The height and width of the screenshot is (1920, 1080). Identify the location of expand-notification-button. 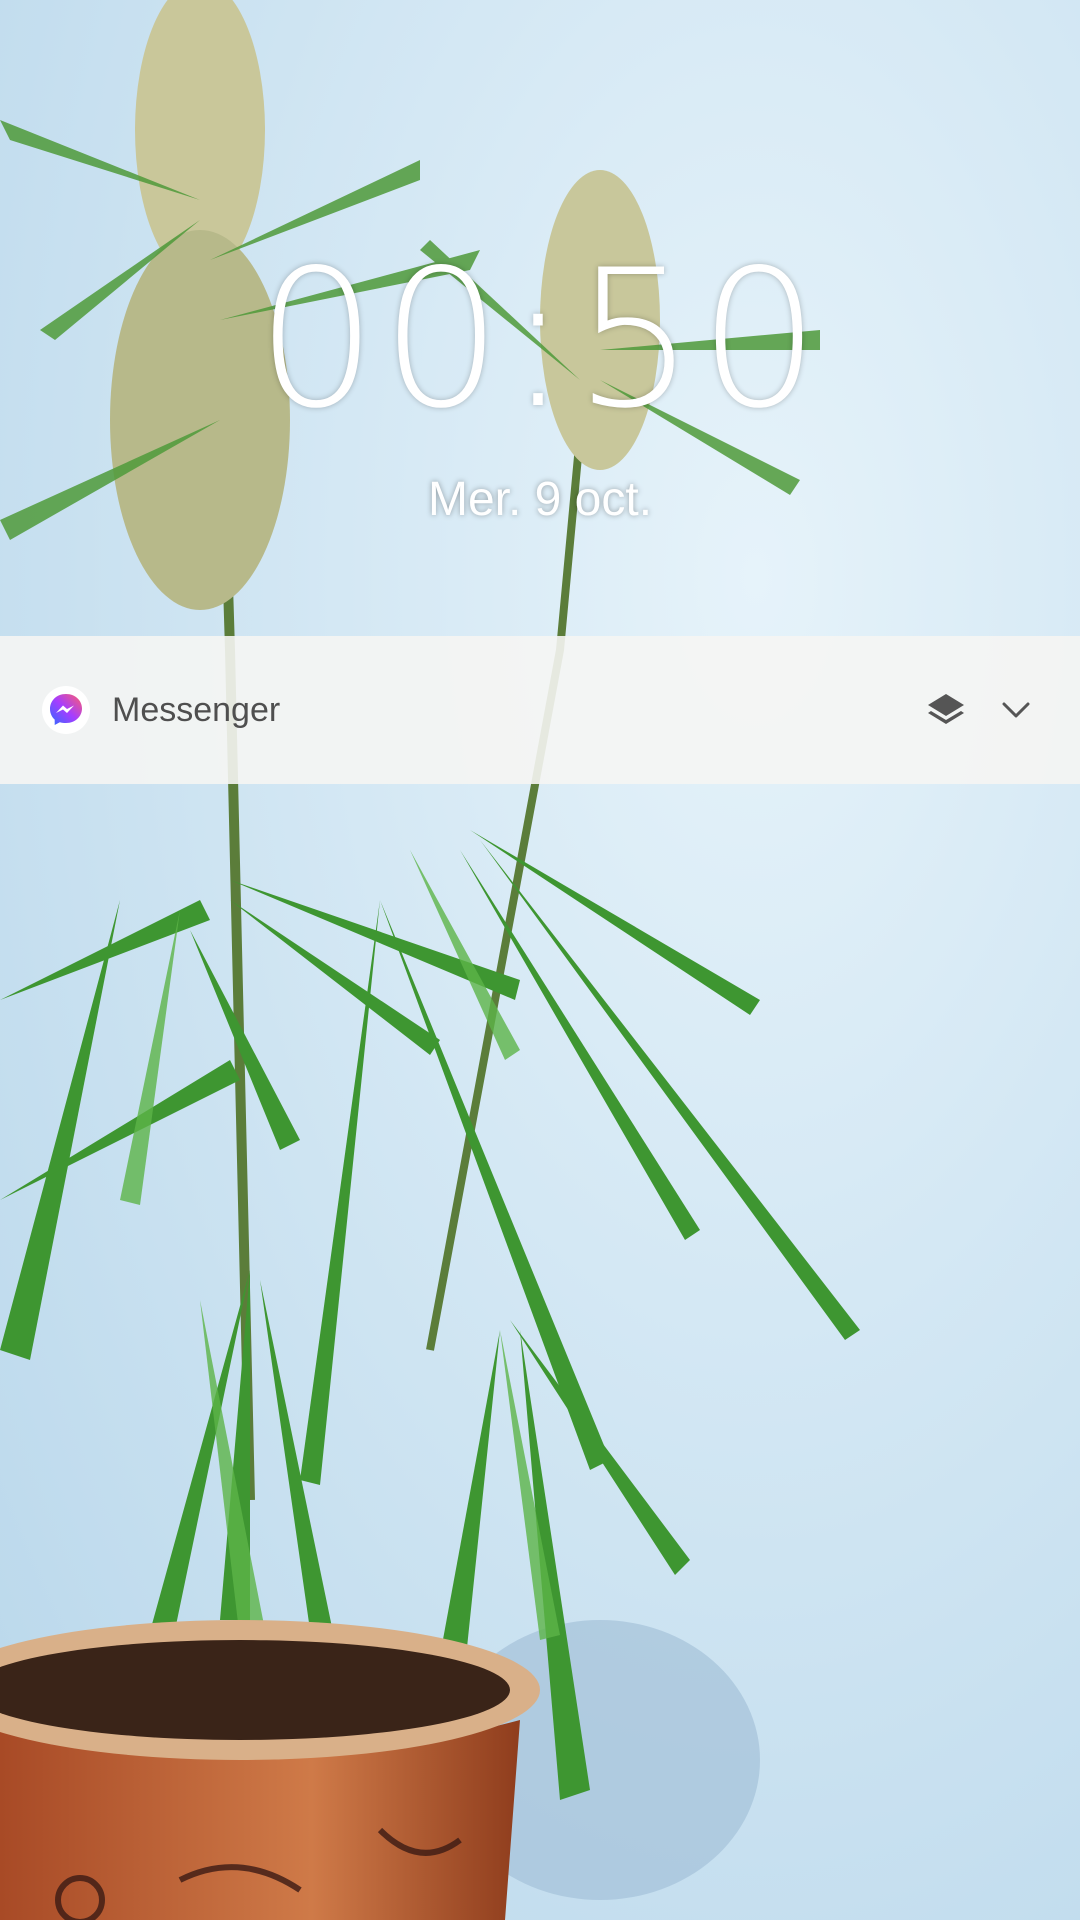
(1016, 710).